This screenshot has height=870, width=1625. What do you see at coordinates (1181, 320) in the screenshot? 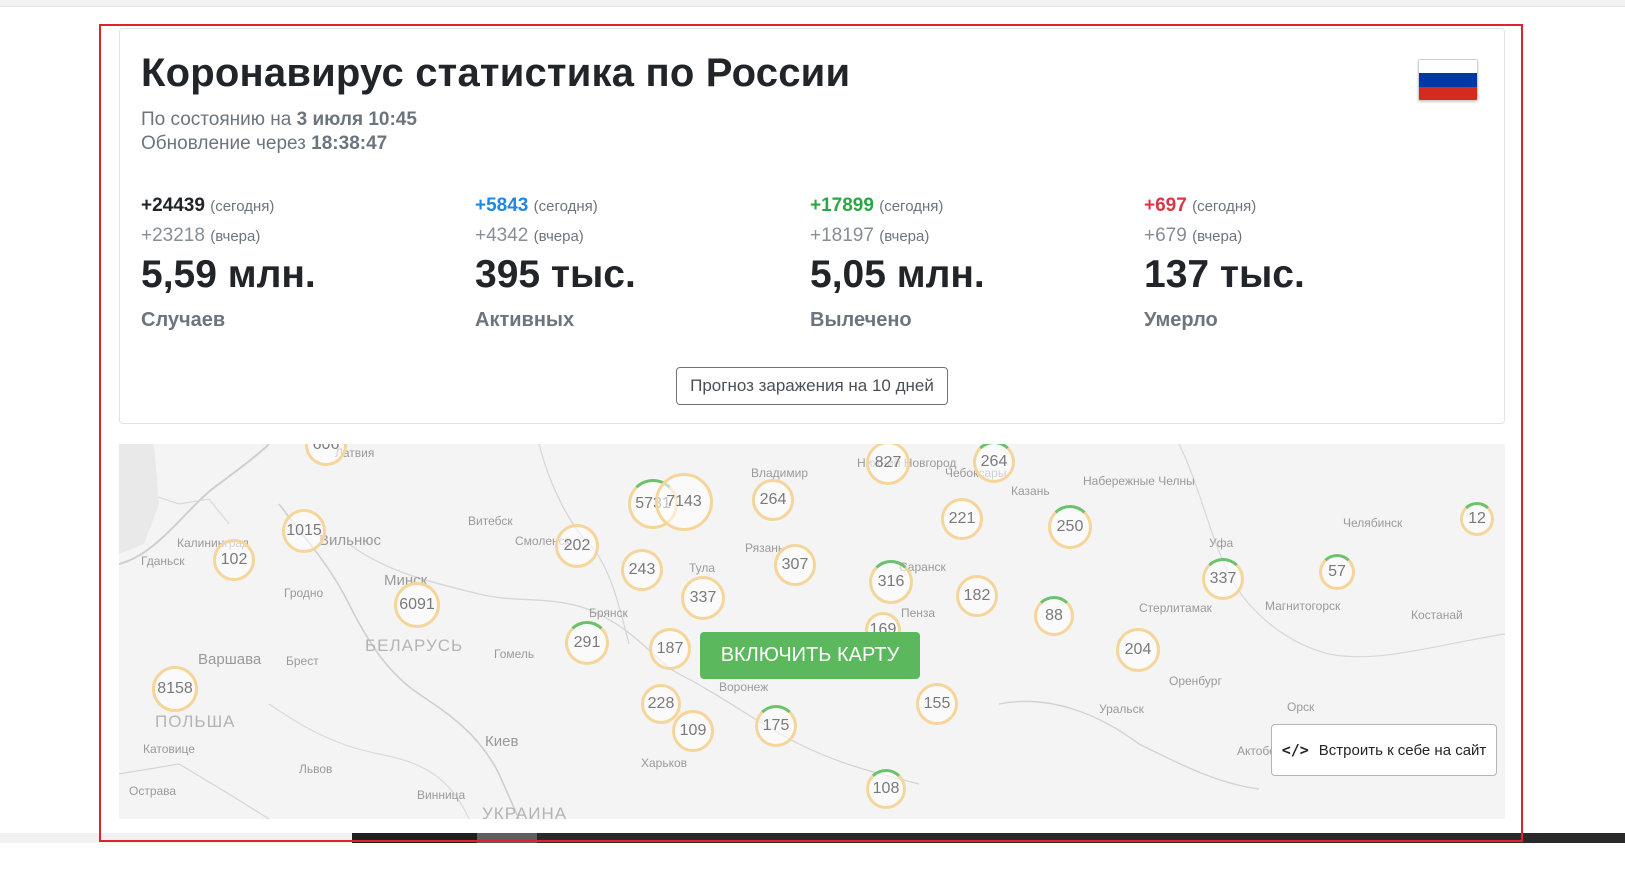
I see `stat-label: Умерло` at bounding box center [1181, 320].